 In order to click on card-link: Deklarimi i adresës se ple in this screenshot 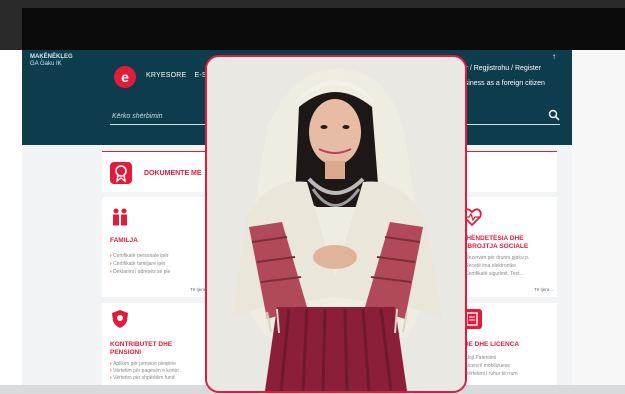, I will do `click(140, 272)`.